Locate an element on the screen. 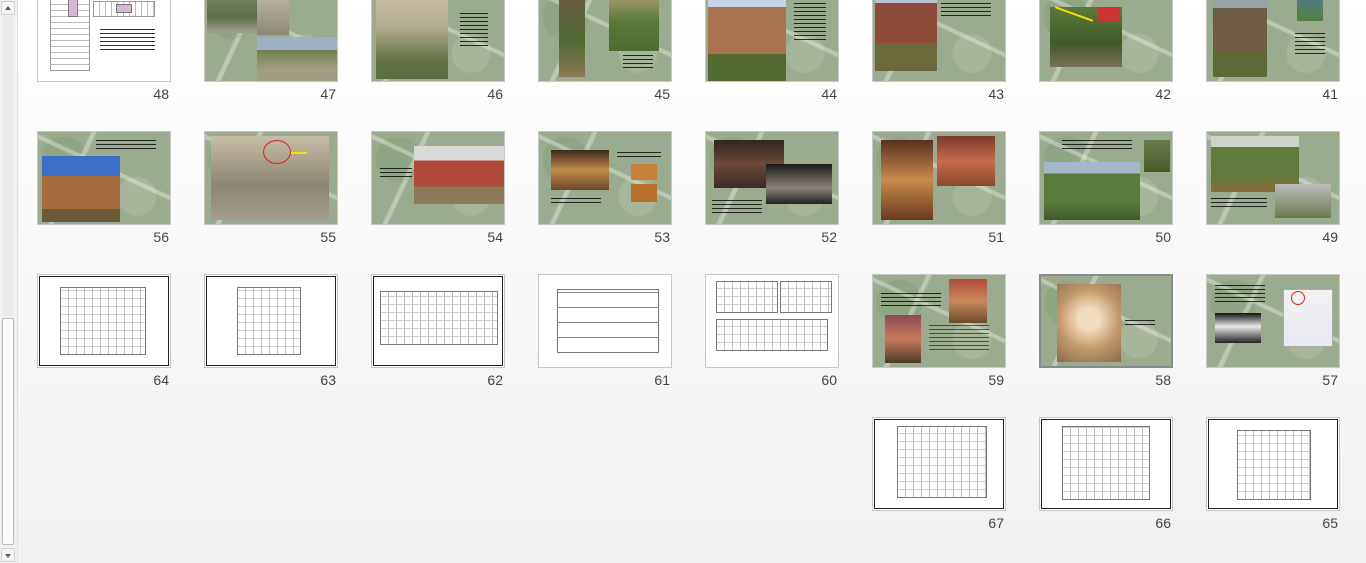  slide-46: 46 is located at coordinates (438, 51).